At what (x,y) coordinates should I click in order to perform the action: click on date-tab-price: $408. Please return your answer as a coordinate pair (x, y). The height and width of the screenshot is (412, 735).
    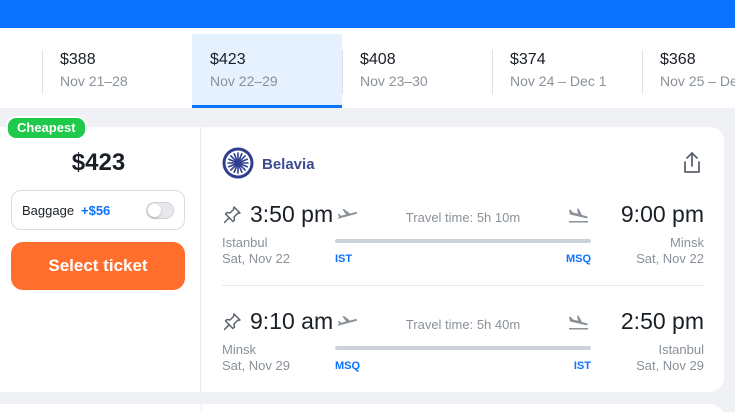
    Looking at the image, I should click on (378, 59).